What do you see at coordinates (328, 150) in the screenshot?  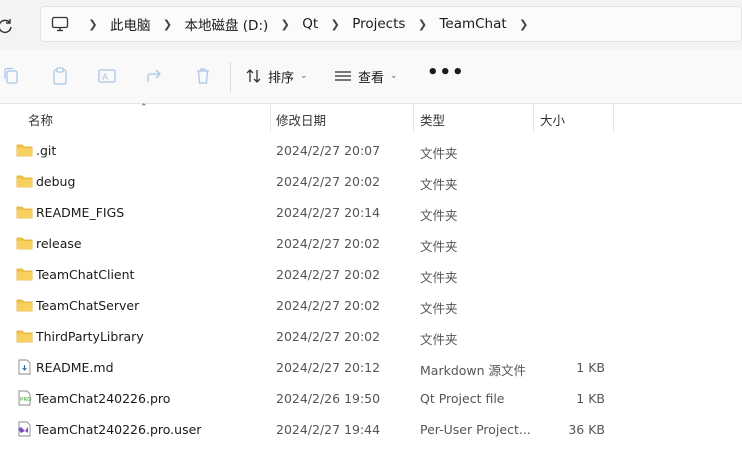 I see `file-date: 2024/2/27 20:07` at bounding box center [328, 150].